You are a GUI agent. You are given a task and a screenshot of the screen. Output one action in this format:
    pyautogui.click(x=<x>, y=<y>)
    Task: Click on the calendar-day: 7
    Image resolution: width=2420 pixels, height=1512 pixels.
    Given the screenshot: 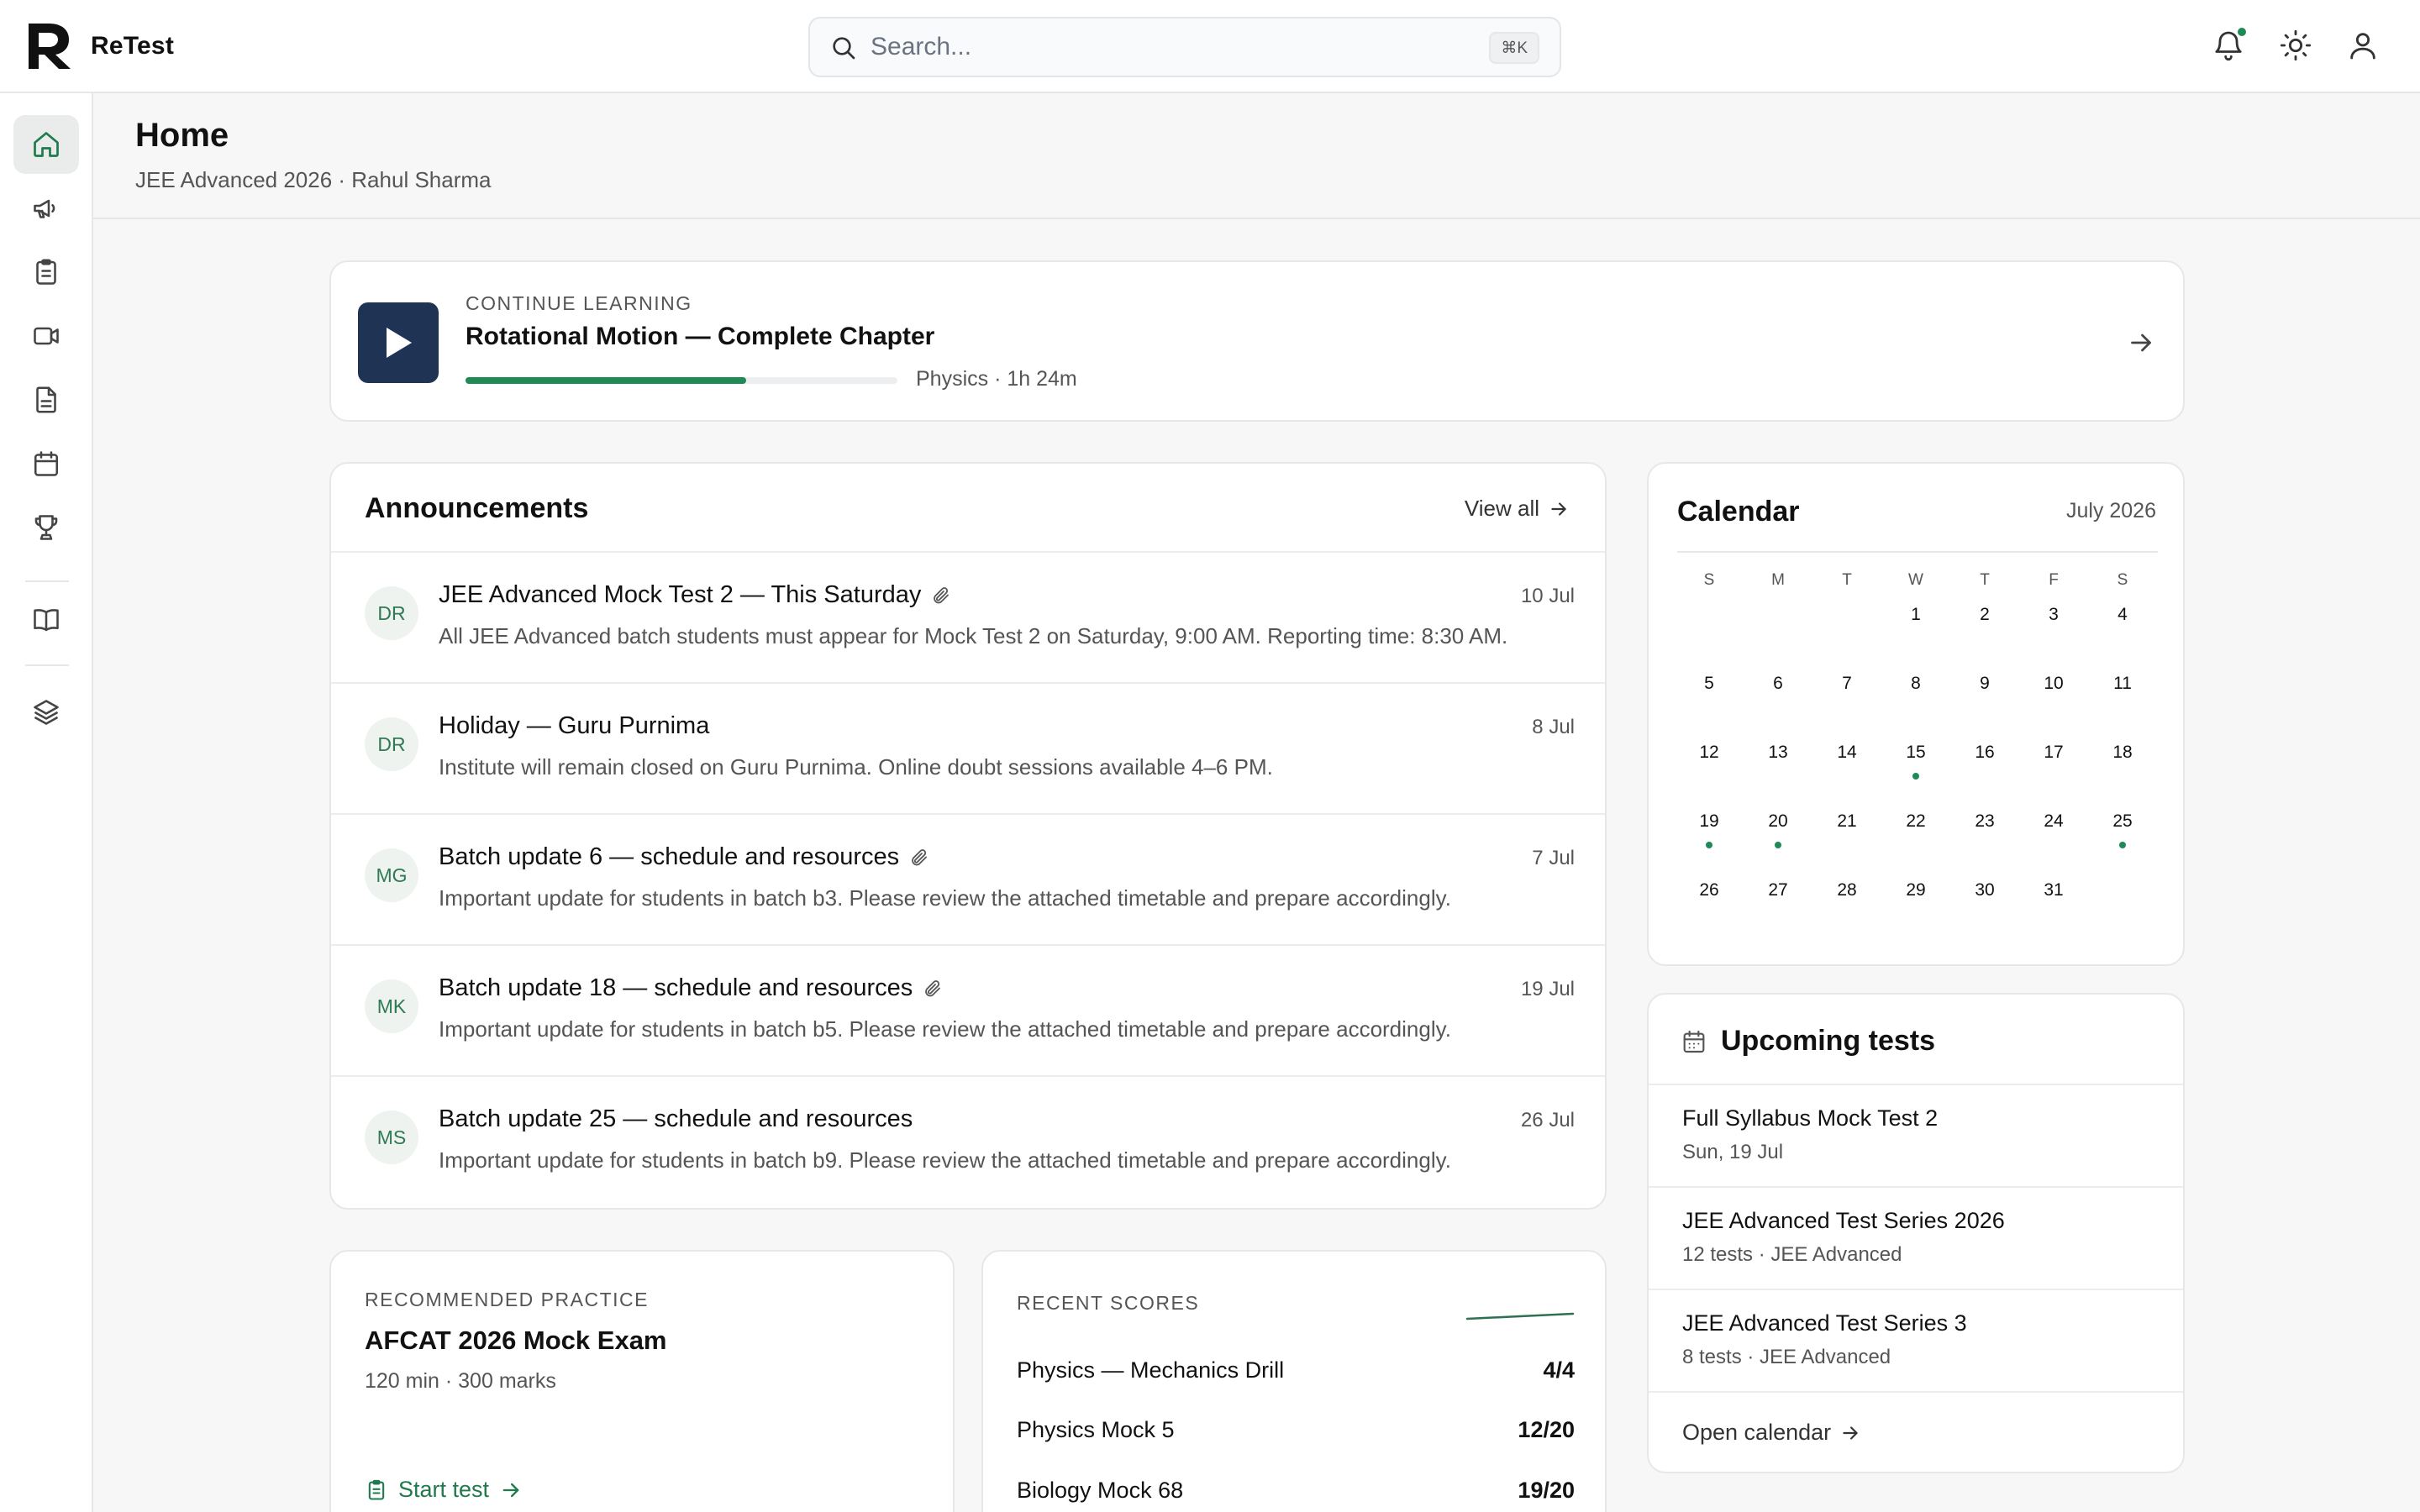 What is the action you would take?
    pyautogui.click(x=1847, y=684)
    